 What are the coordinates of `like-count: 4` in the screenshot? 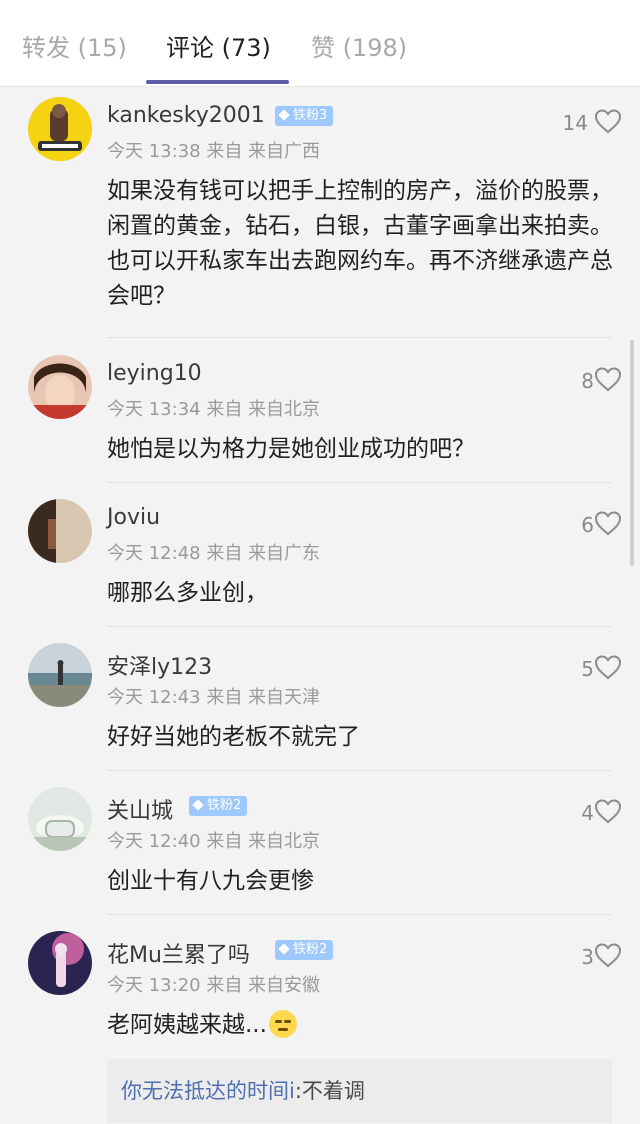 It's located at (587, 813).